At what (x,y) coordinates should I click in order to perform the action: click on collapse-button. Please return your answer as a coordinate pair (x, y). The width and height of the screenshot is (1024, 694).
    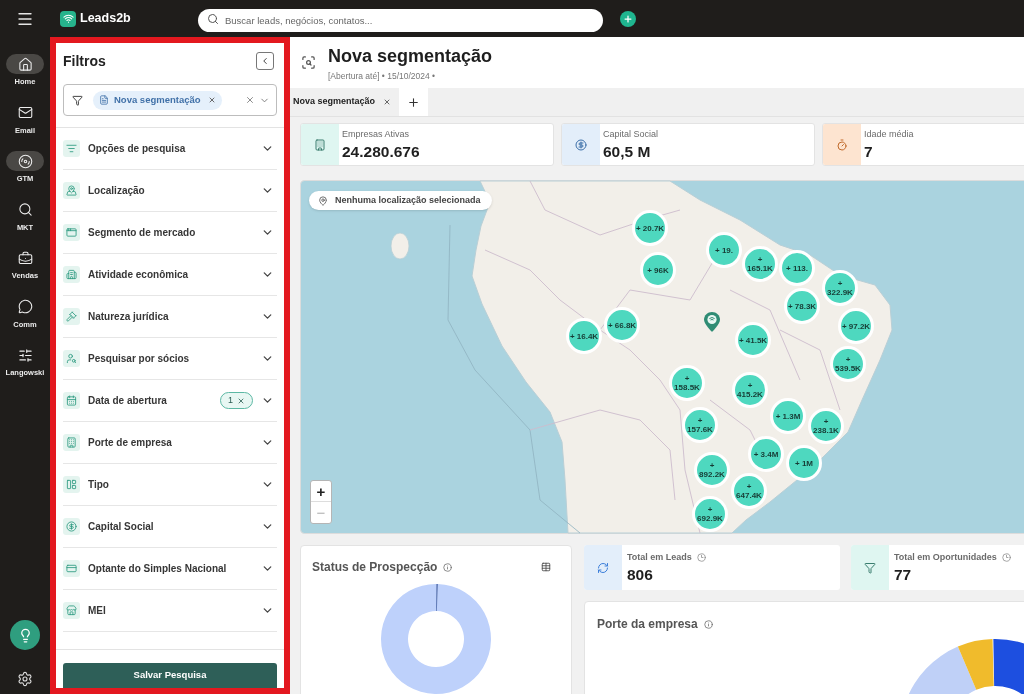
    Looking at the image, I should click on (265, 61).